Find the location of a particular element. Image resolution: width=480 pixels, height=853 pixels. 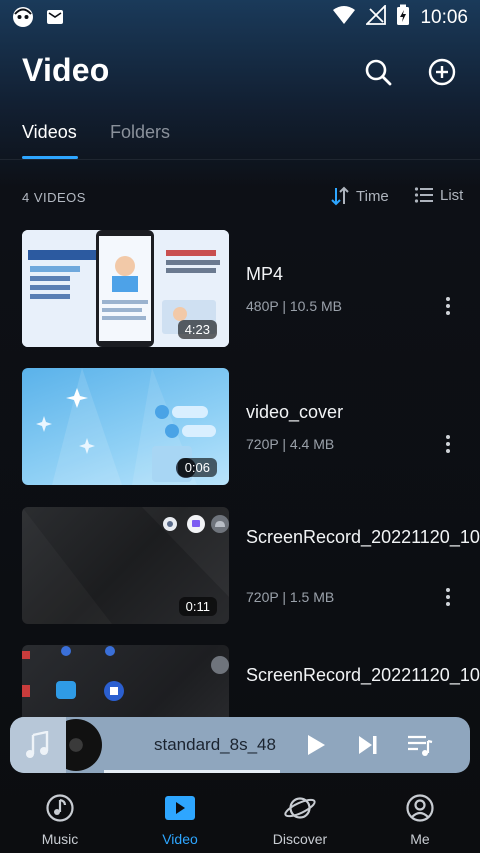

app-avatar-icon is located at coordinates (23, 19).